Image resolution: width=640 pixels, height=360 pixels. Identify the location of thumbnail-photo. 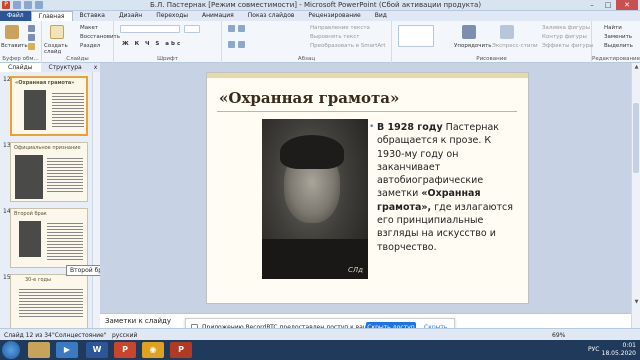
(29, 177).